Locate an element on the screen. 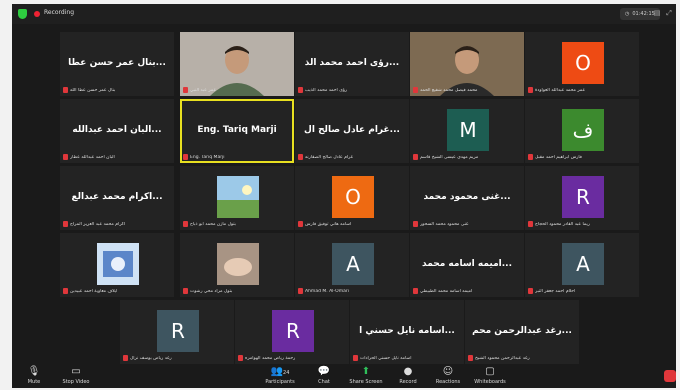 The width and height of the screenshot is (680, 390). participant-tile: R رغد رياض يوسف نزال is located at coordinates (177, 332).